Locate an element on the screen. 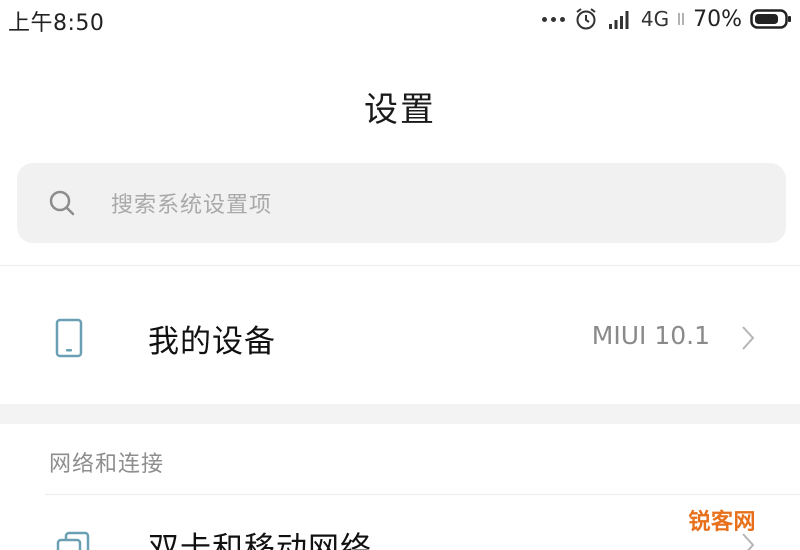  search-icon is located at coordinates (62, 203).